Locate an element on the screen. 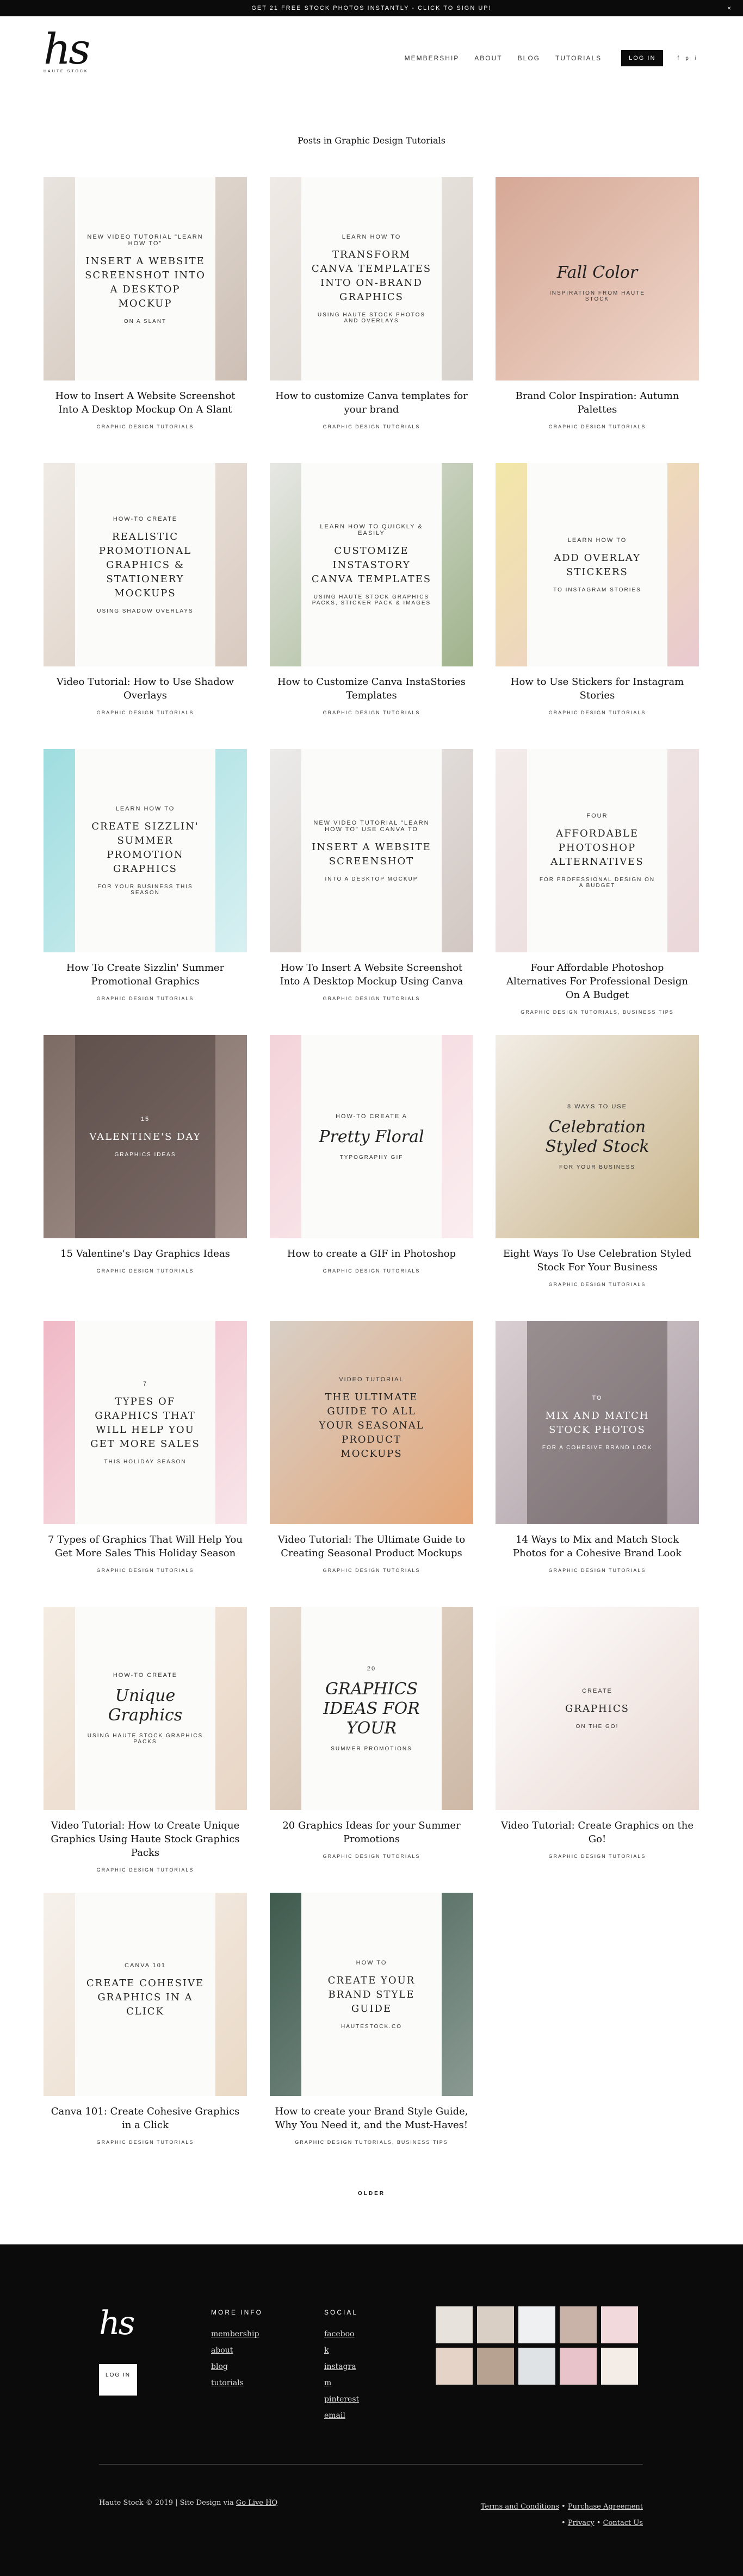  footer-link-email: email is located at coordinates (341, 2416).